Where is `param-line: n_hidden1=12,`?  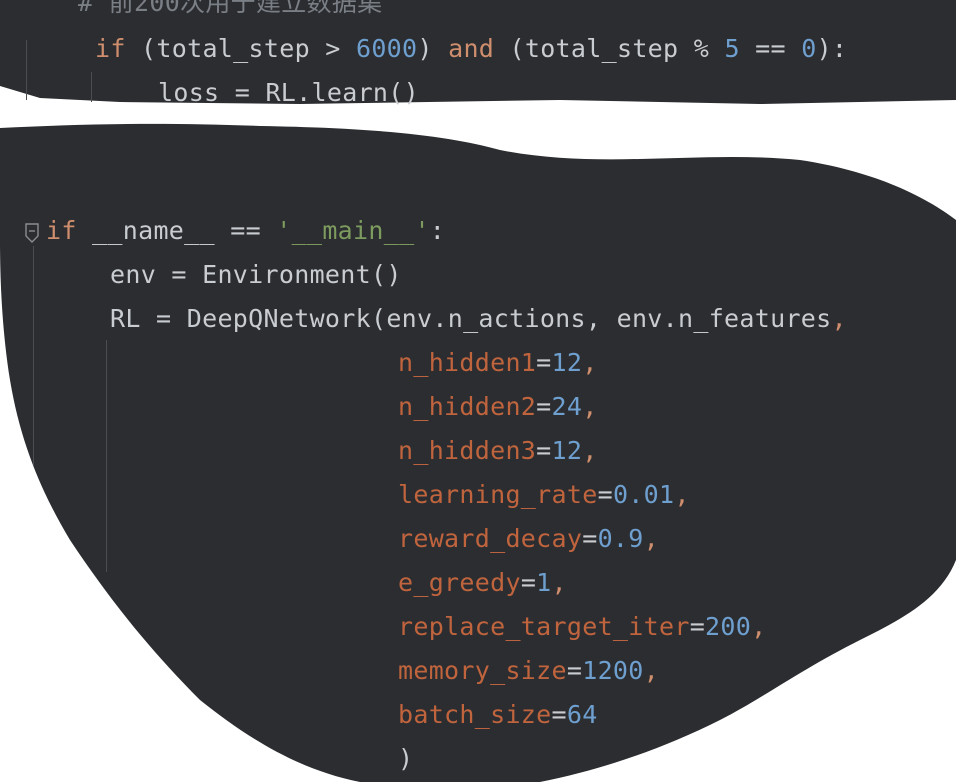
param-line: n_hidden1=12, is located at coordinates (498, 362).